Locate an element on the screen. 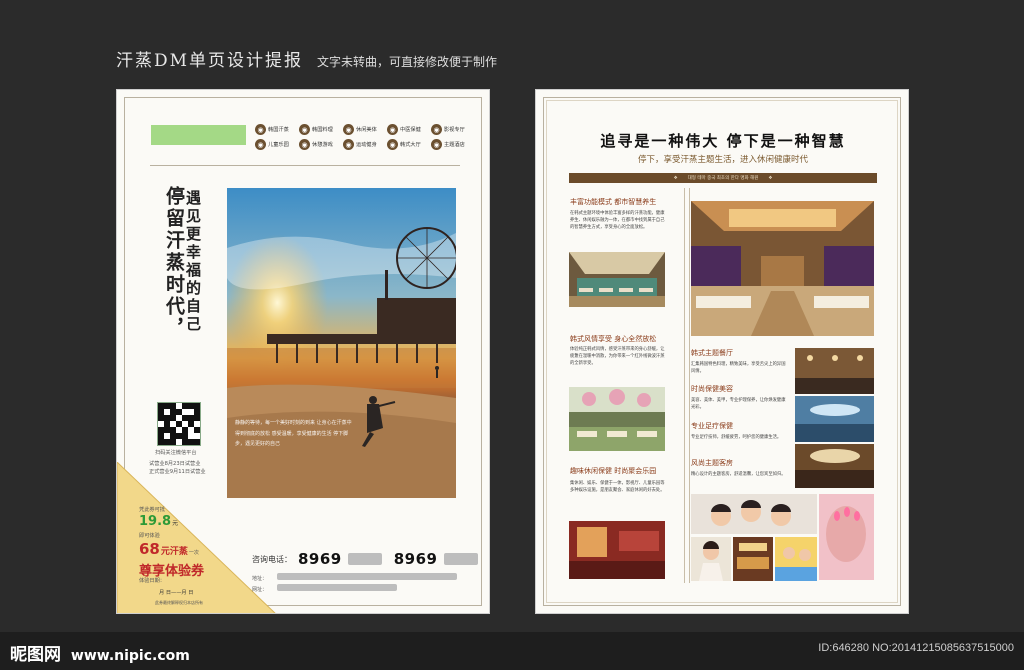  feature-item: ◉ 主题酒店 is located at coordinates (453, 144).